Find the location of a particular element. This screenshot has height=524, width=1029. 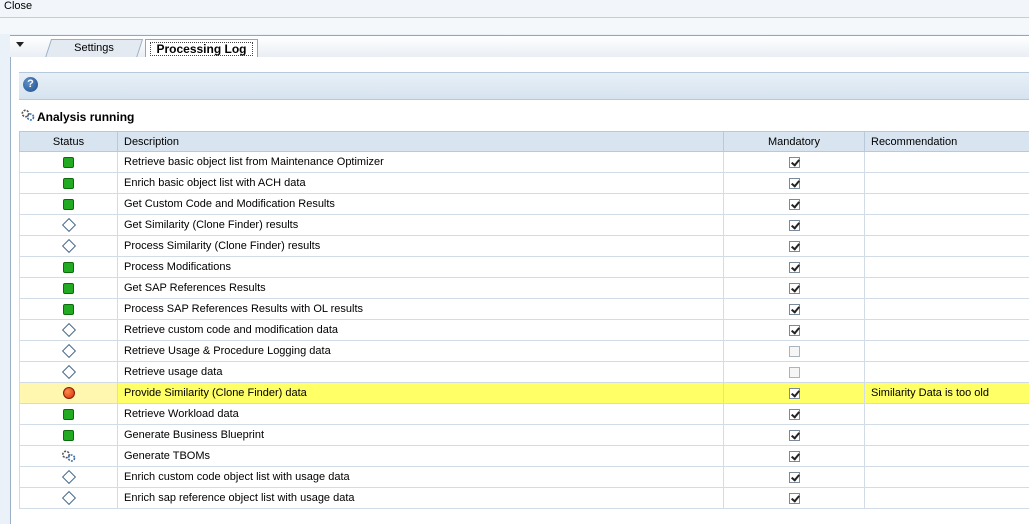

tab-settings: Settings is located at coordinates (94, 48).